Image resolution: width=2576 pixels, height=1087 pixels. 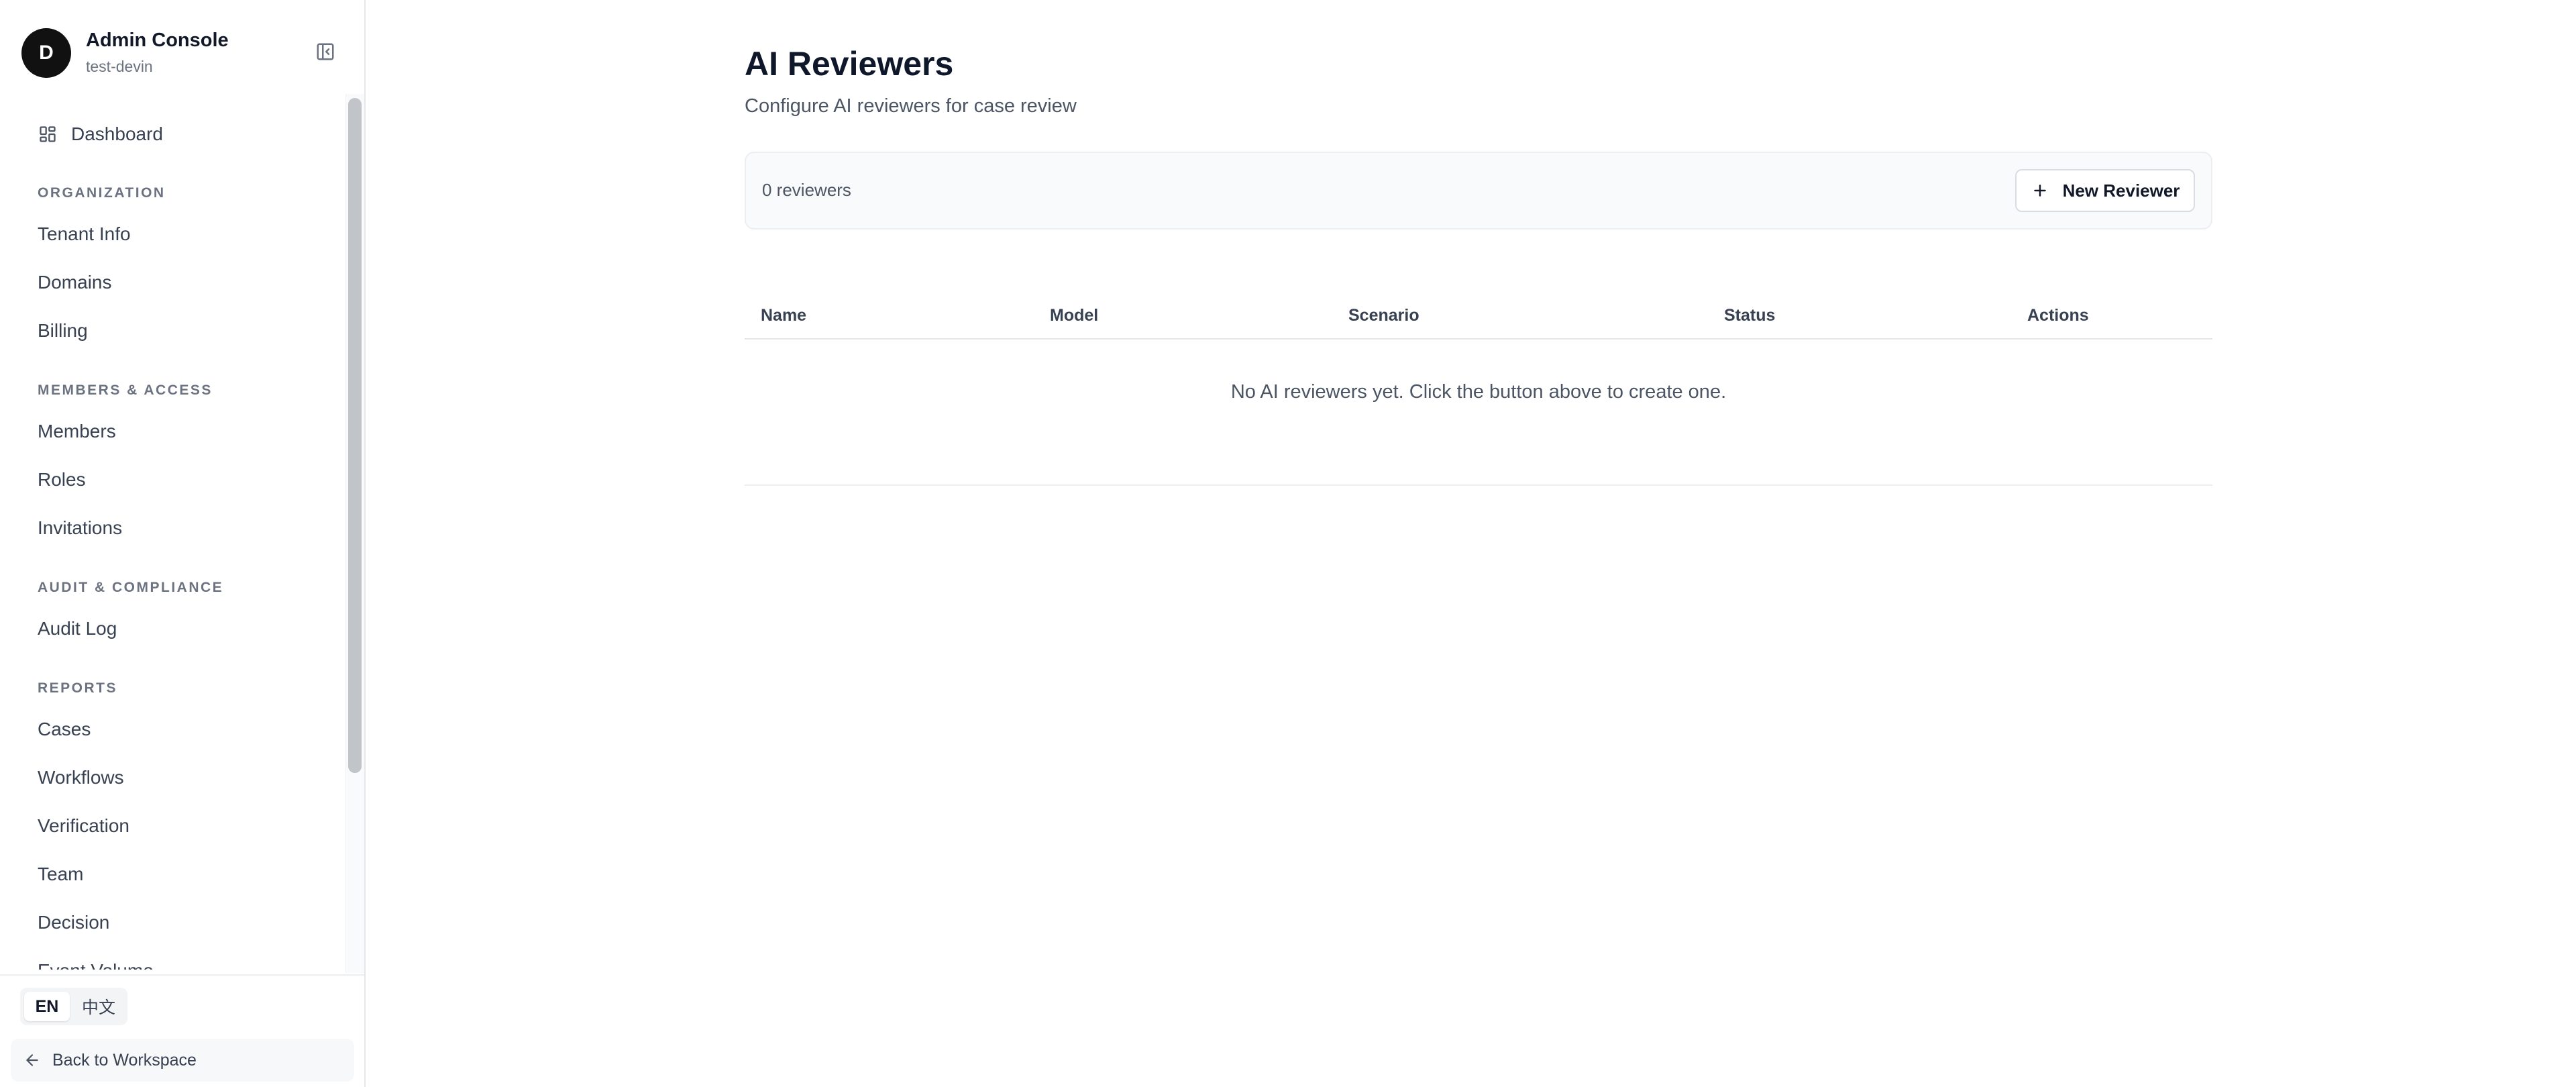 What do you see at coordinates (62, 480) in the screenshot?
I see `sidebar-item-roles: Roles` at bounding box center [62, 480].